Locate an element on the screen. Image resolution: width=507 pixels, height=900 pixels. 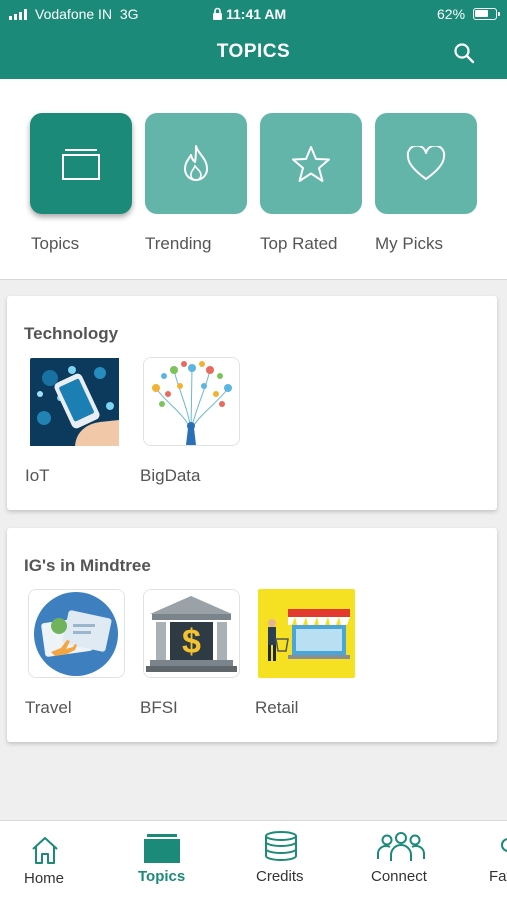
heart-icon is located at coordinates (426, 162).